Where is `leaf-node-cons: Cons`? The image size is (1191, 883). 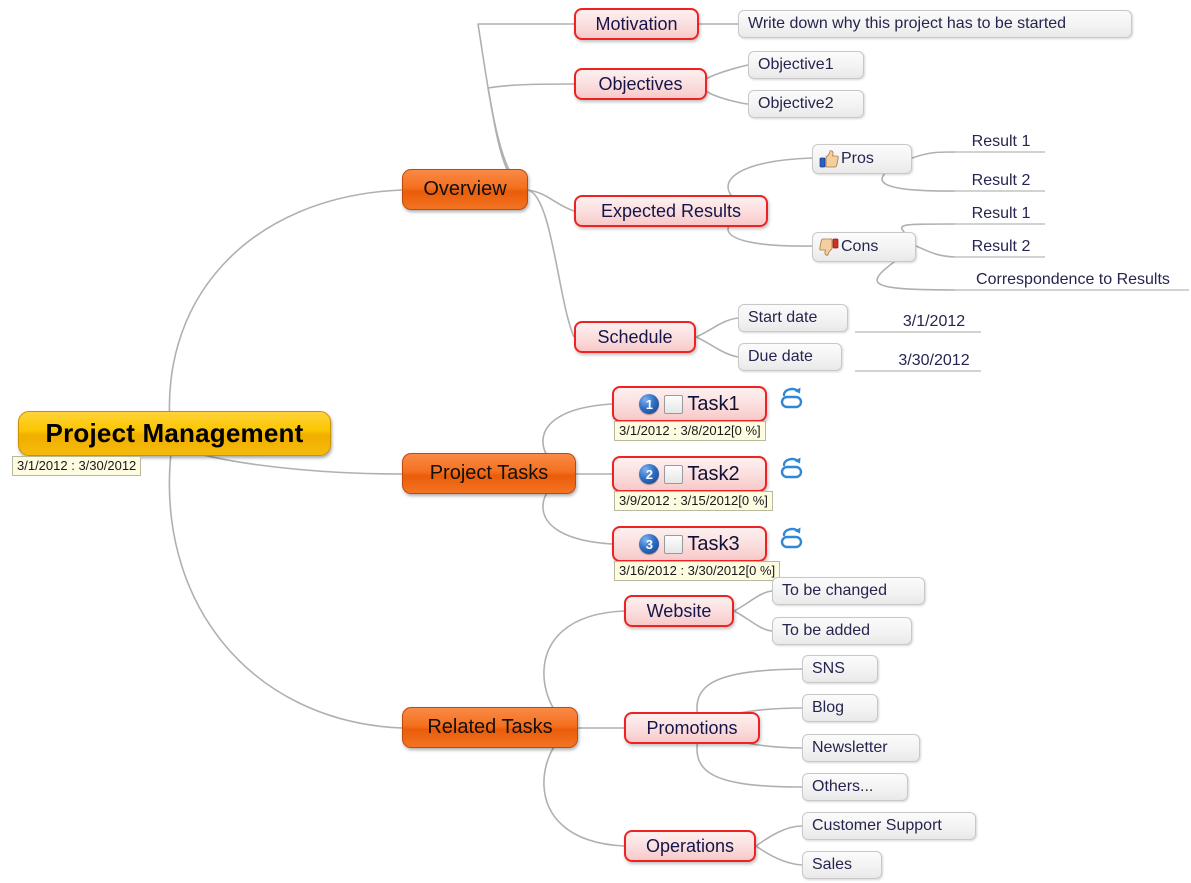
leaf-node-cons: Cons is located at coordinates (864, 247).